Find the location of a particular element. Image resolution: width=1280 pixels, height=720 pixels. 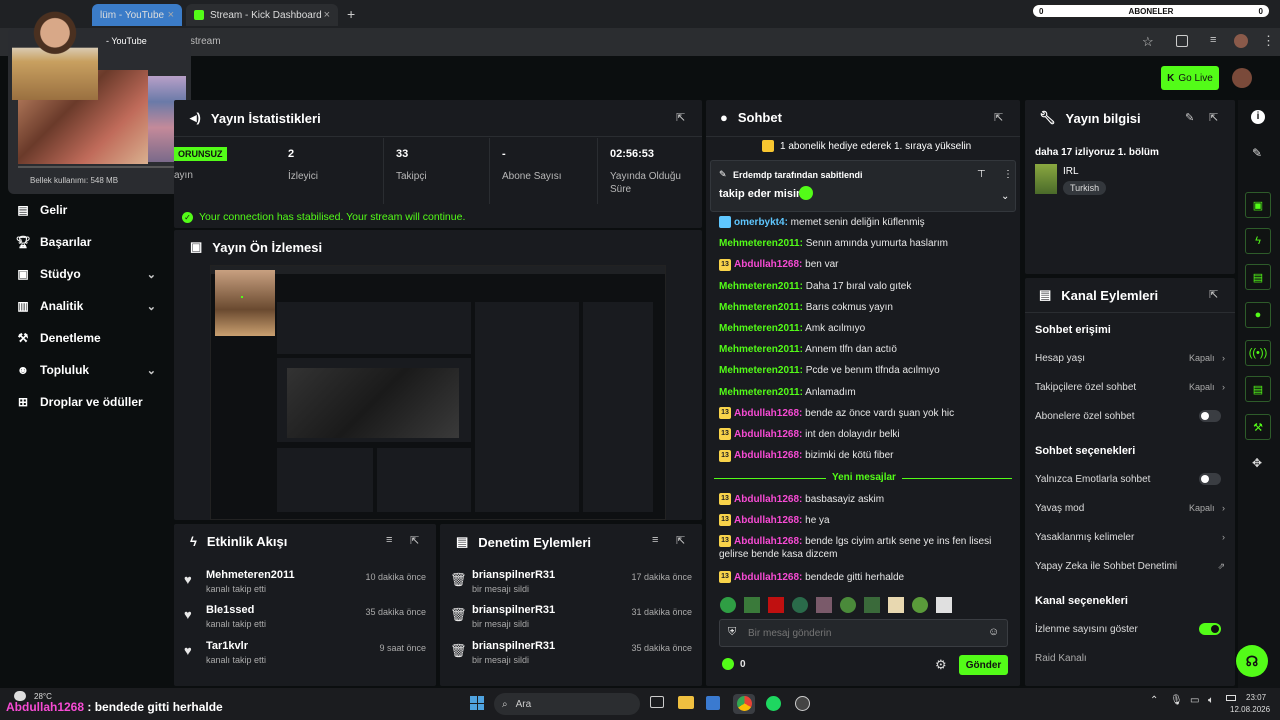

toolbar-button-wrench: ⚒ is located at coordinates (1258, 427).